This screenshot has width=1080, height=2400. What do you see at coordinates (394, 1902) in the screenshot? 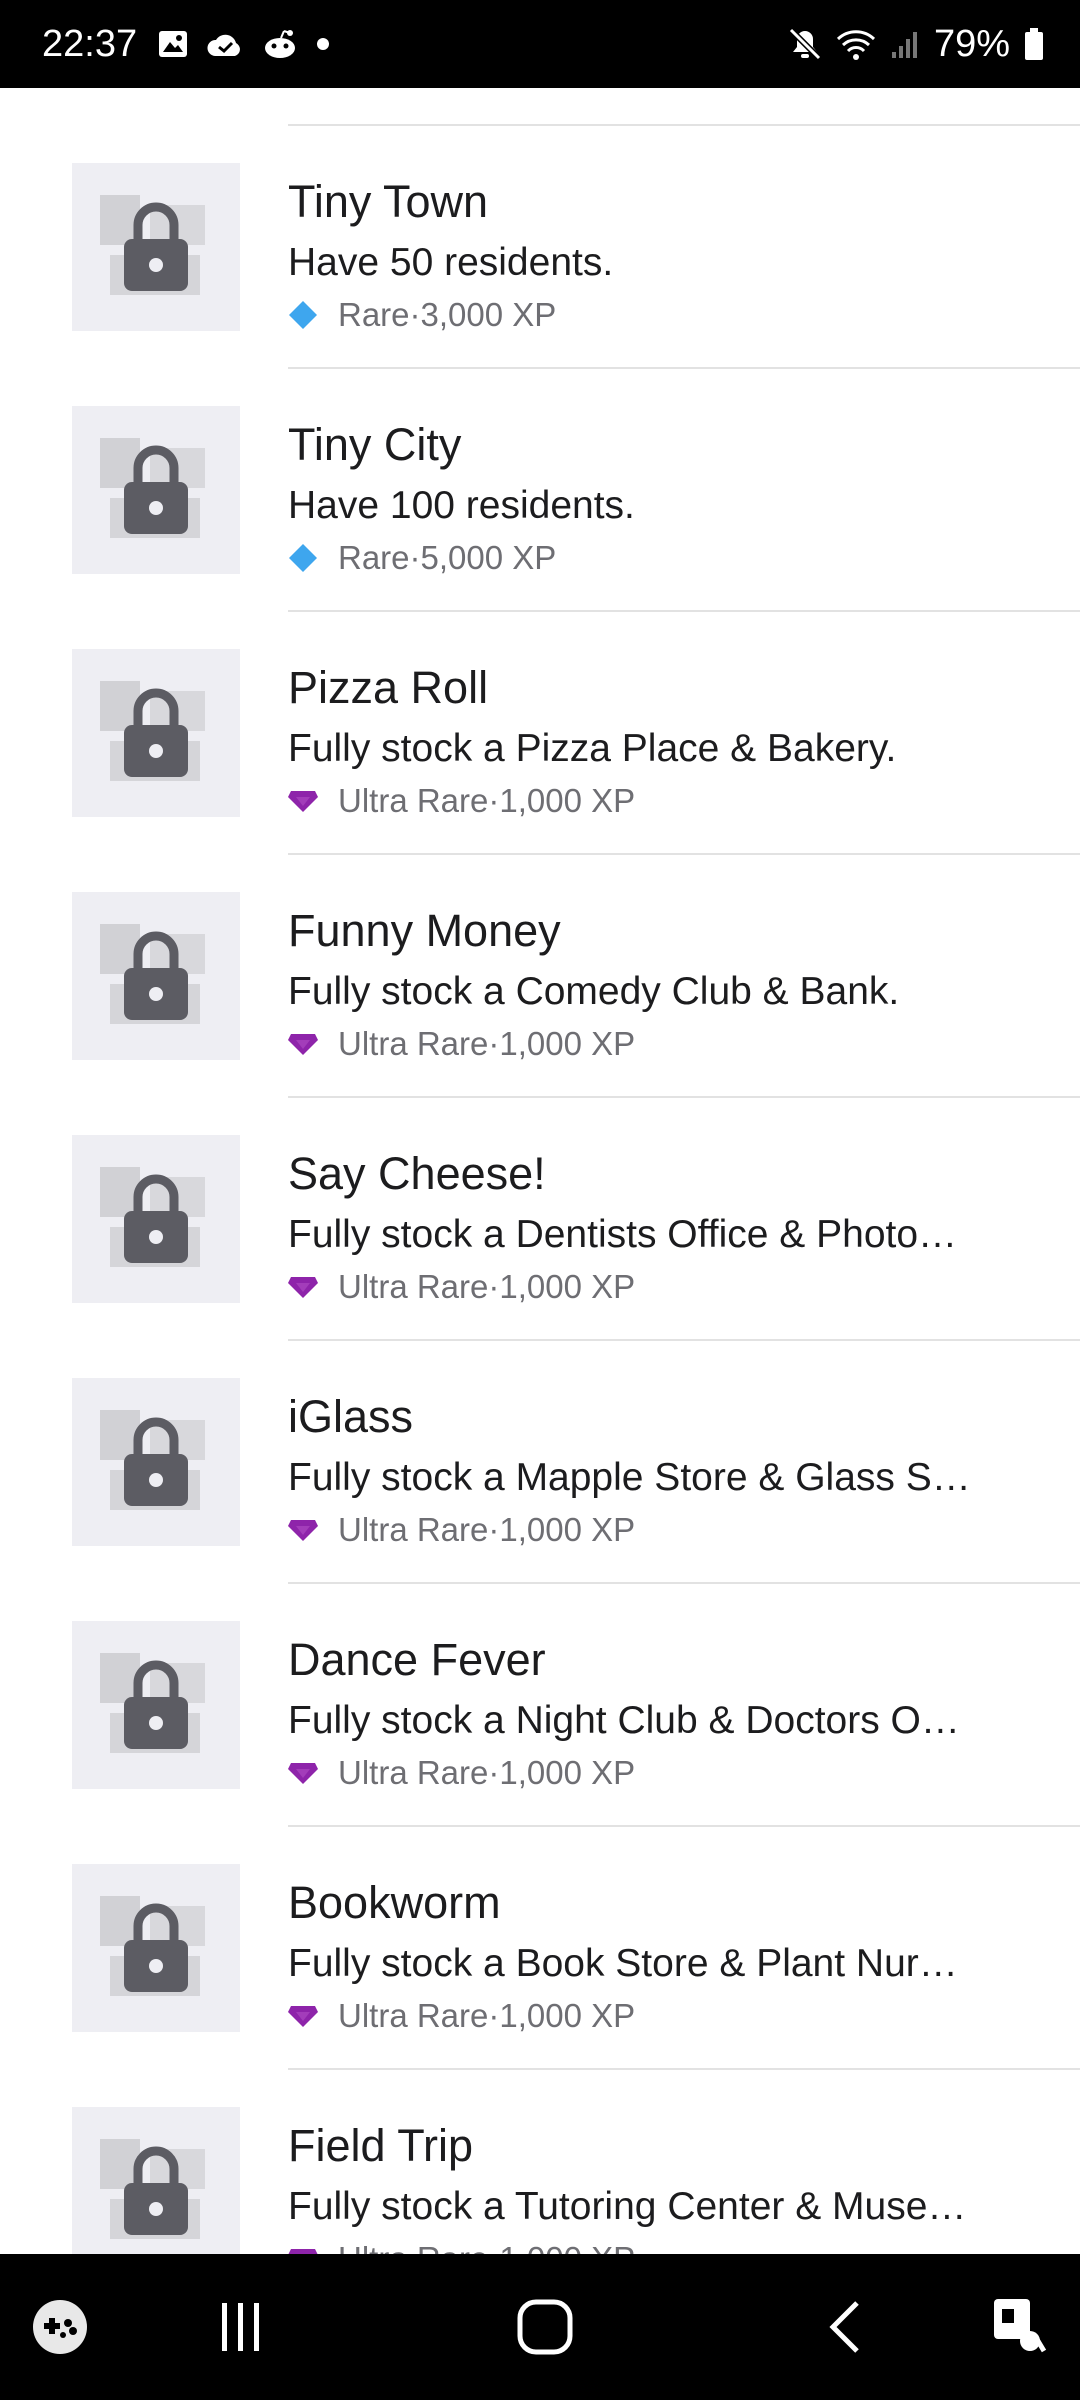
I see `achievement-title: Bookworm` at bounding box center [394, 1902].